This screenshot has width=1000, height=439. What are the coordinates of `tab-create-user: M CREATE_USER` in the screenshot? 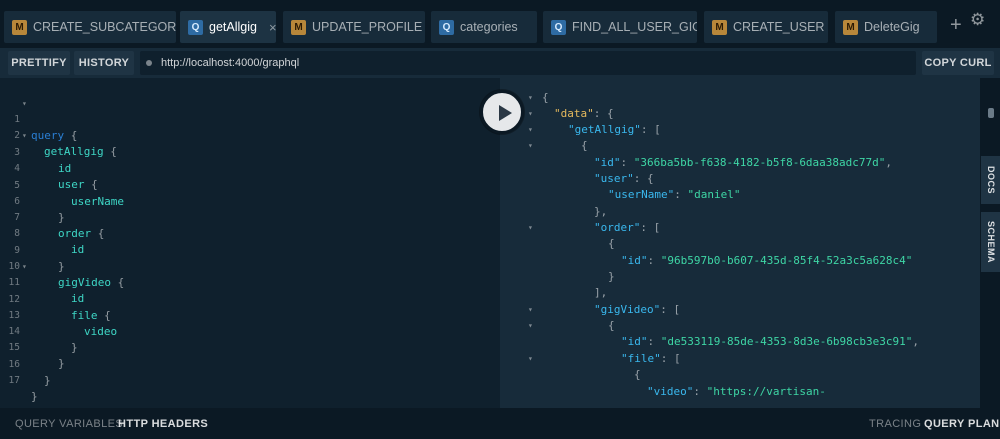 It's located at (766, 27).